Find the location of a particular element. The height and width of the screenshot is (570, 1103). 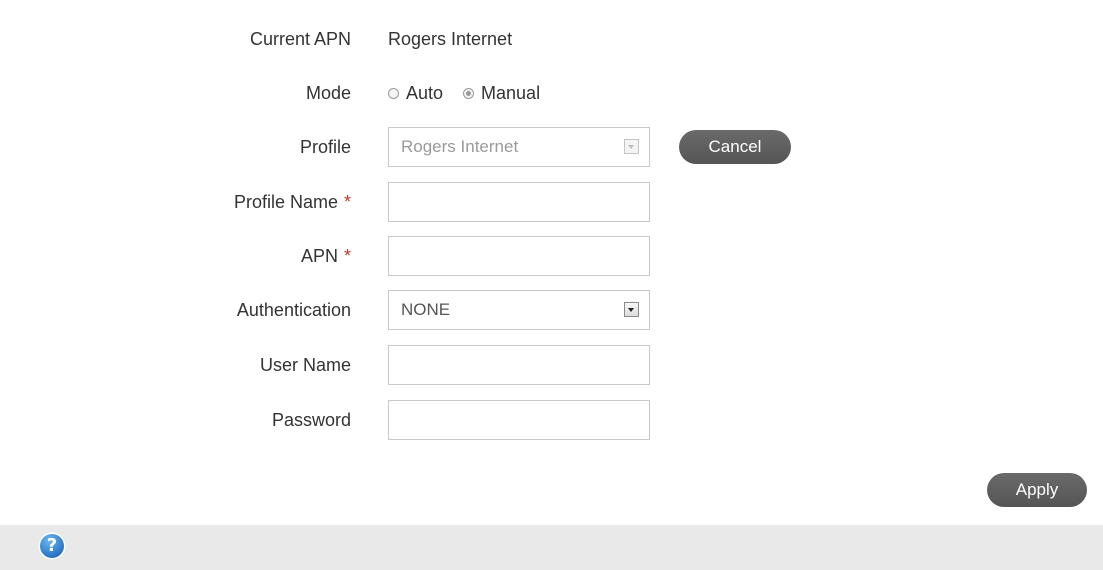

apn-label-text: APN is located at coordinates (319, 256).